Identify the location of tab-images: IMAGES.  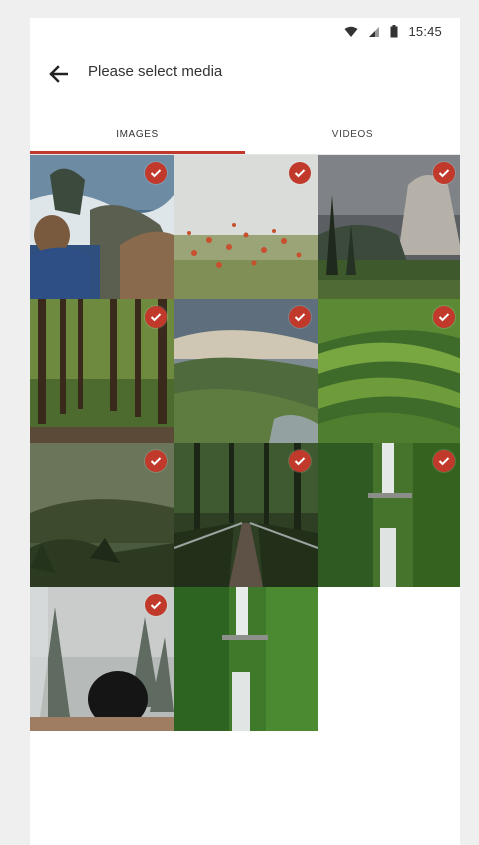
(137, 134).